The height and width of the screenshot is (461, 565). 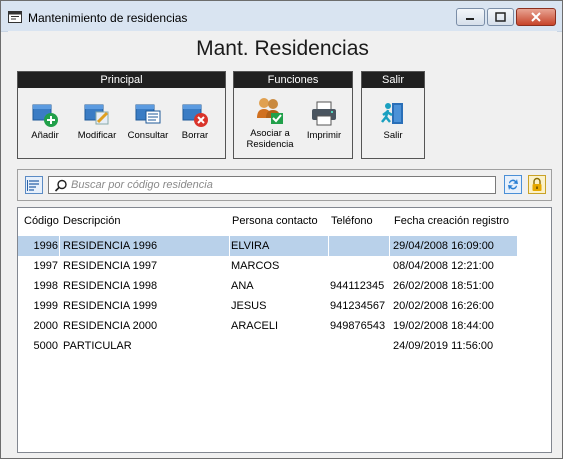 What do you see at coordinates (443, 306) in the screenshot?
I see `cell-fecha-creacion: 20/02/2008 16:26:00` at bounding box center [443, 306].